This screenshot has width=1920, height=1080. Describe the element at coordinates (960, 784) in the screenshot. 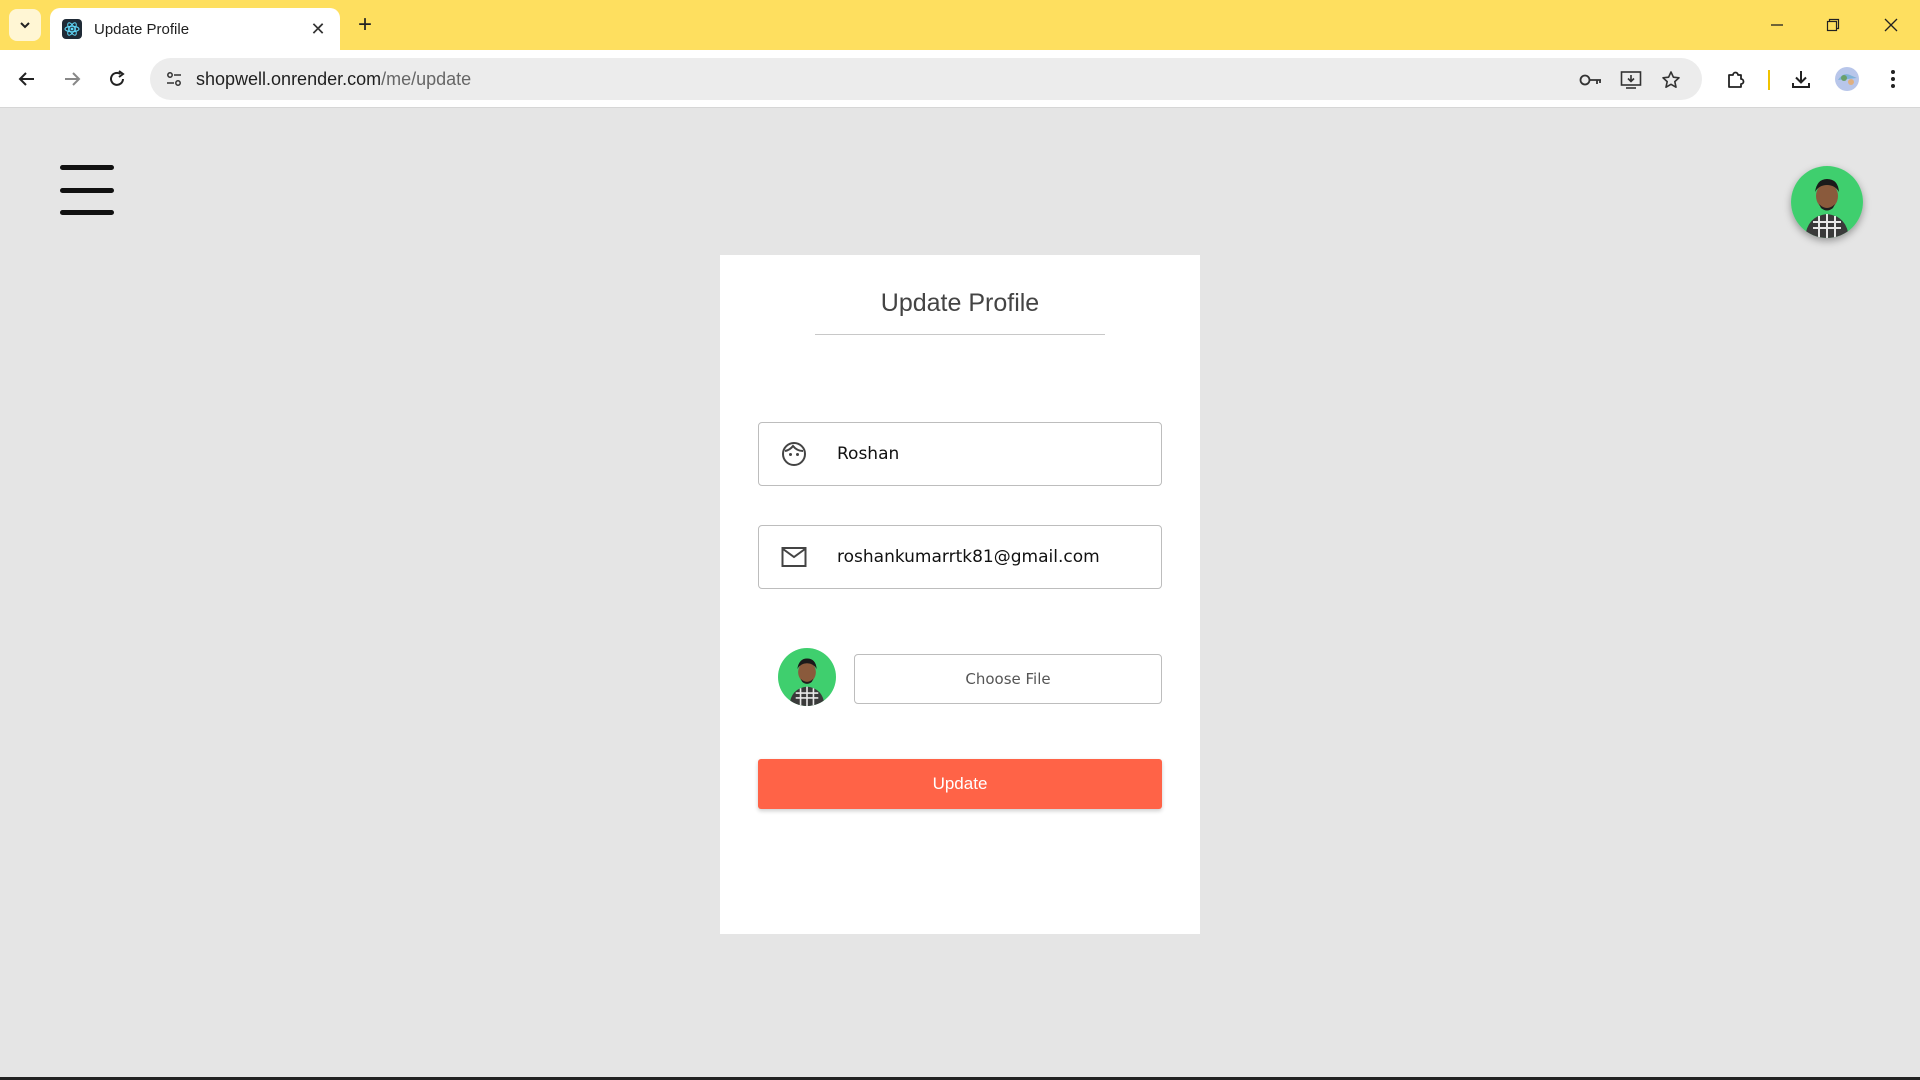

I see `update-button: Update` at that location.